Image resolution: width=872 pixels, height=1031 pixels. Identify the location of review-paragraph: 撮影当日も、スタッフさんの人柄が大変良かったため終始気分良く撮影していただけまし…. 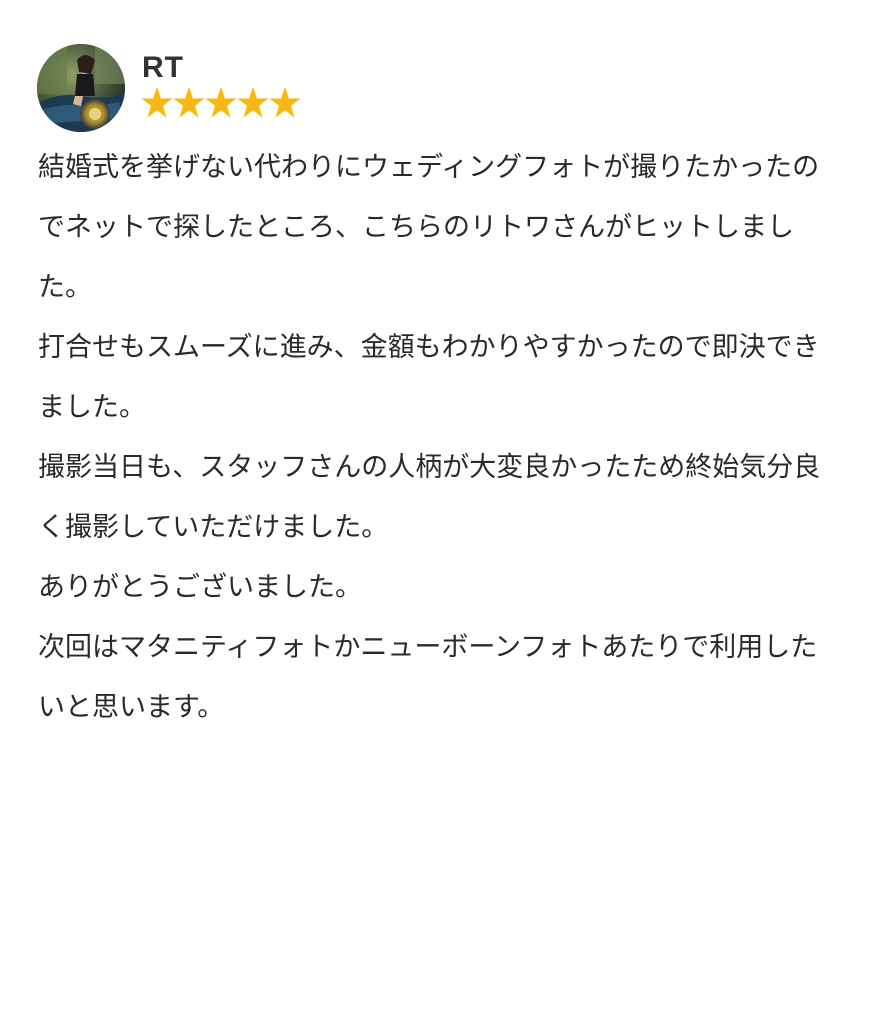
(429, 497).